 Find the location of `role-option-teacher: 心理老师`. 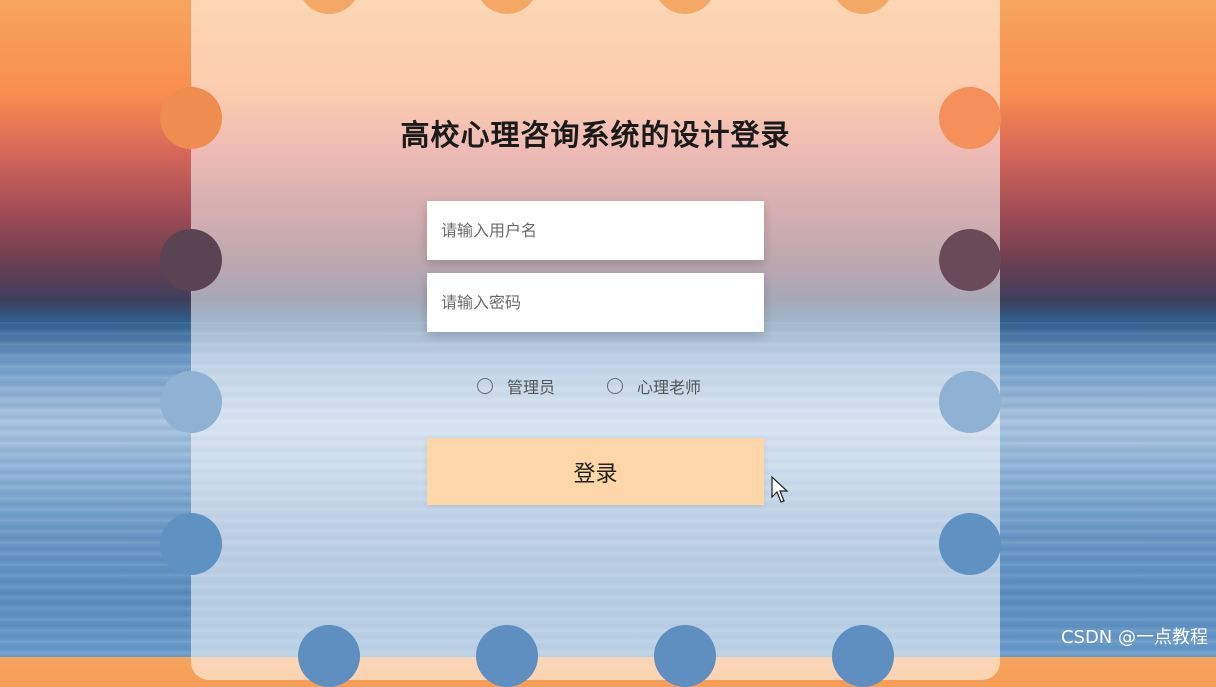

role-option-teacher: 心理老师 is located at coordinates (654, 386).